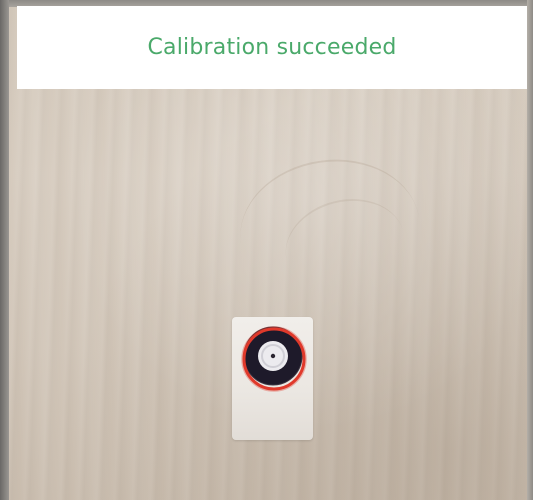  I want to click on marker-center-dot, so click(273, 356).